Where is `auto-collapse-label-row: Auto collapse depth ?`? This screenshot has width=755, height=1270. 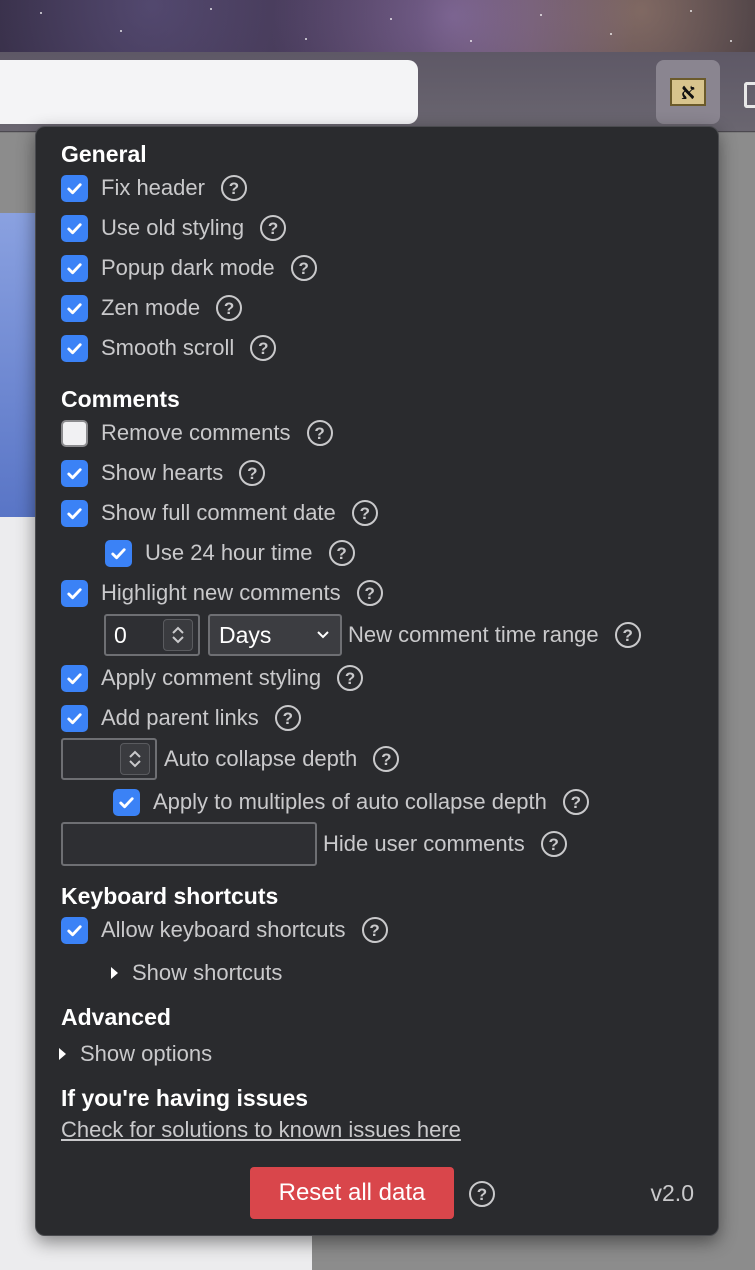 auto-collapse-label-row: Auto collapse depth ? is located at coordinates (282, 759).